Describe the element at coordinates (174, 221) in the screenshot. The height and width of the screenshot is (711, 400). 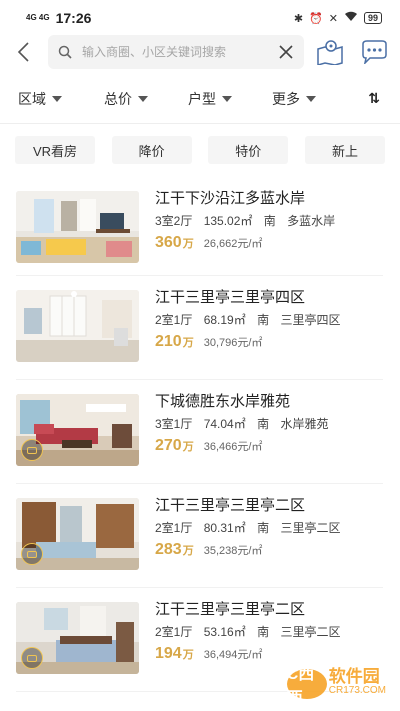
I see `listing-layout: 3室2厅` at that location.